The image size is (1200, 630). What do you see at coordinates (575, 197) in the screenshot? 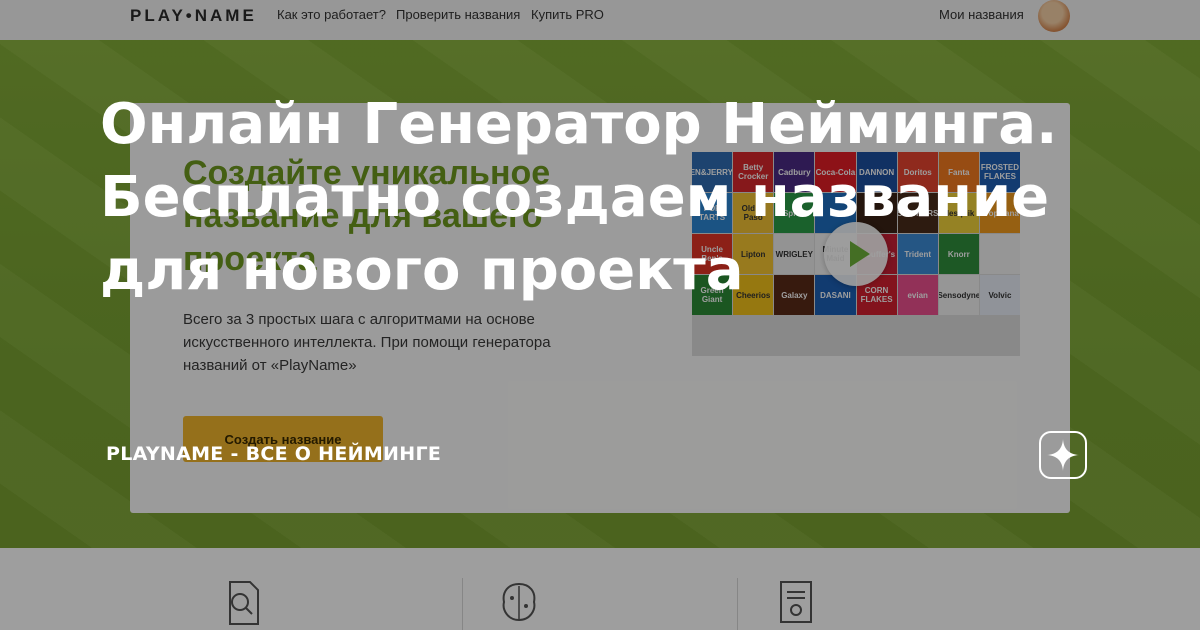
I see `headline-line: Бесплатно создаем название` at bounding box center [575, 197].